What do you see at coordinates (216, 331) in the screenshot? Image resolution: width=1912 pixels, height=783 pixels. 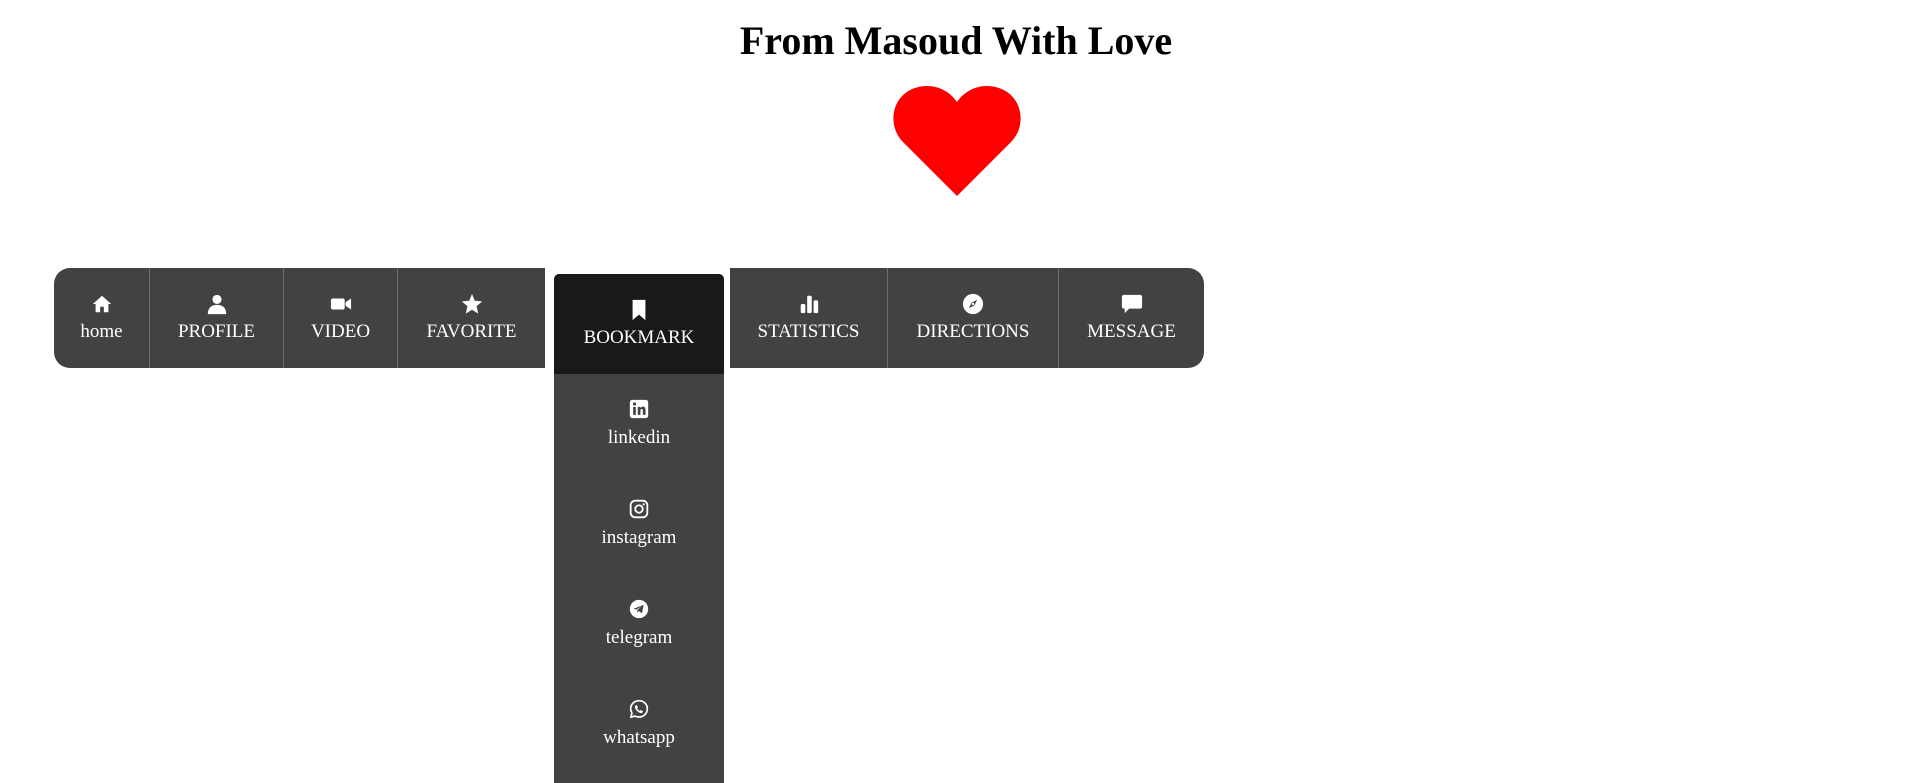 I see `nav-item-label: PROFILE` at bounding box center [216, 331].